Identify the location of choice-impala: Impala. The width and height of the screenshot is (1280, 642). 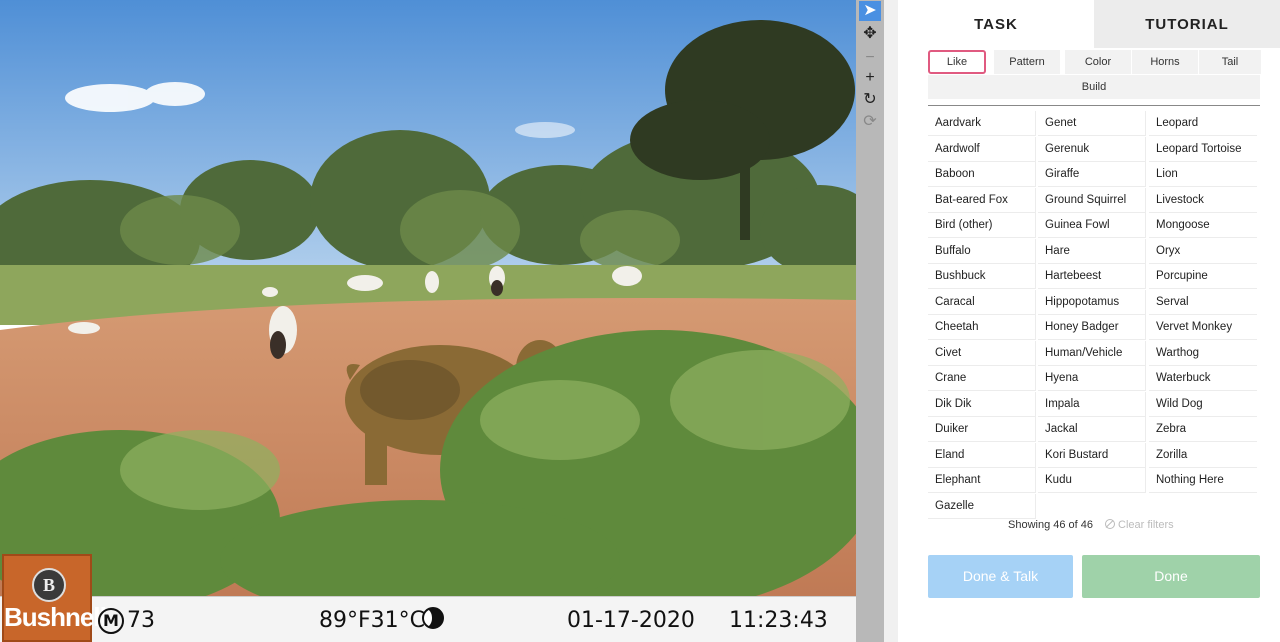
(1092, 404).